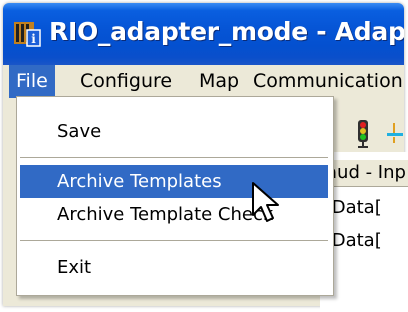 The height and width of the screenshot is (312, 408). Describe the element at coordinates (174, 267) in the screenshot. I see `menu-item-exit: Exit` at that location.